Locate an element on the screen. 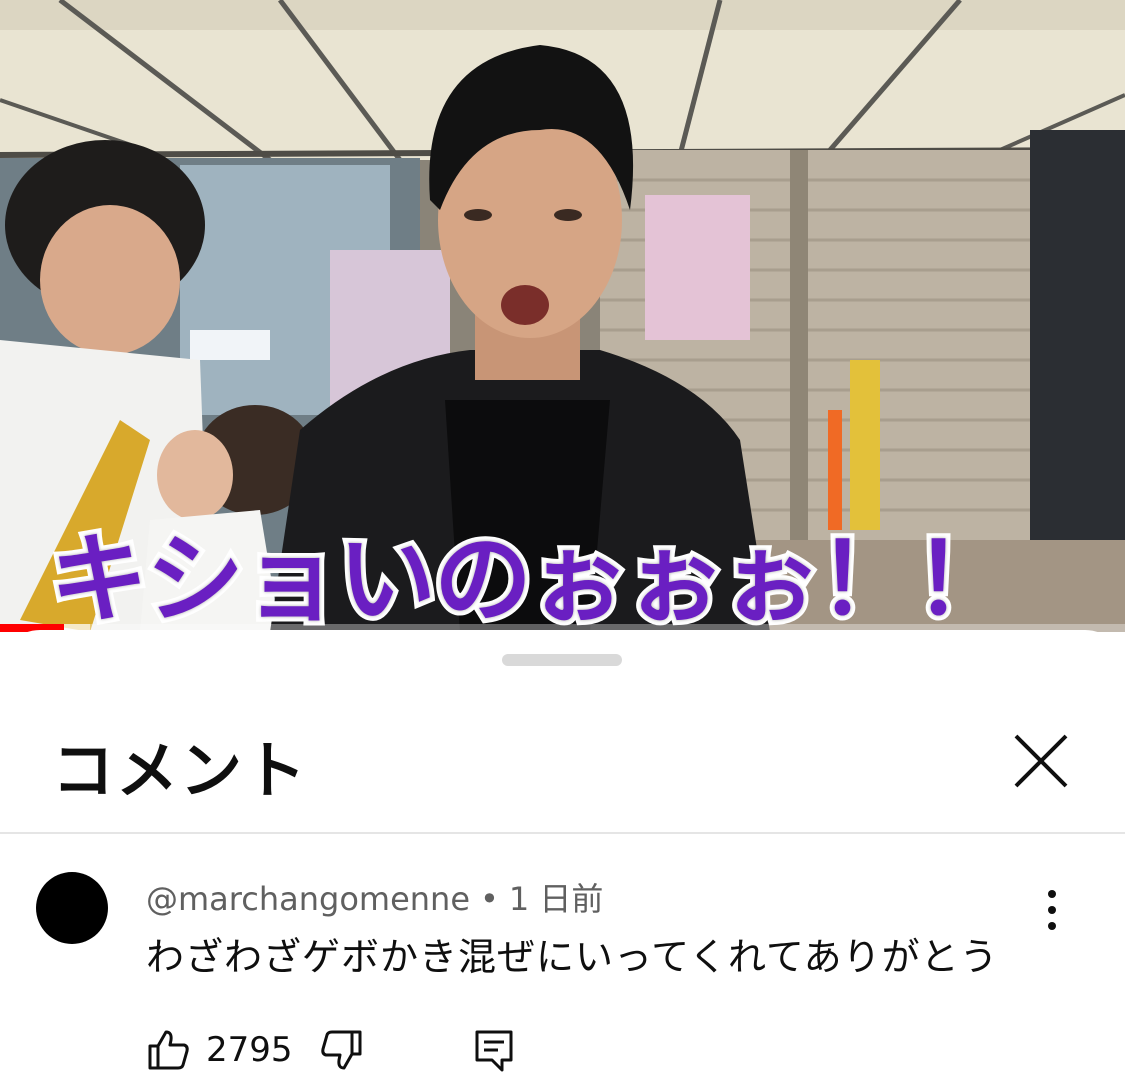 The height and width of the screenshot is (1084, 1125). divider is located at coordinates (562, 833).